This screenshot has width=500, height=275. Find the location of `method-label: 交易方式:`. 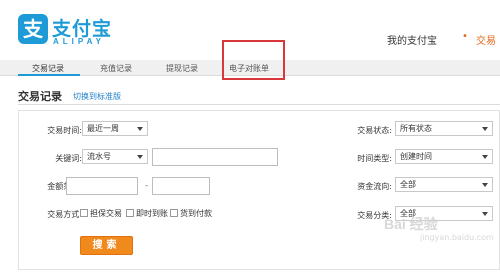

method-label: 交易方式: is located at coordinates (64, 214).